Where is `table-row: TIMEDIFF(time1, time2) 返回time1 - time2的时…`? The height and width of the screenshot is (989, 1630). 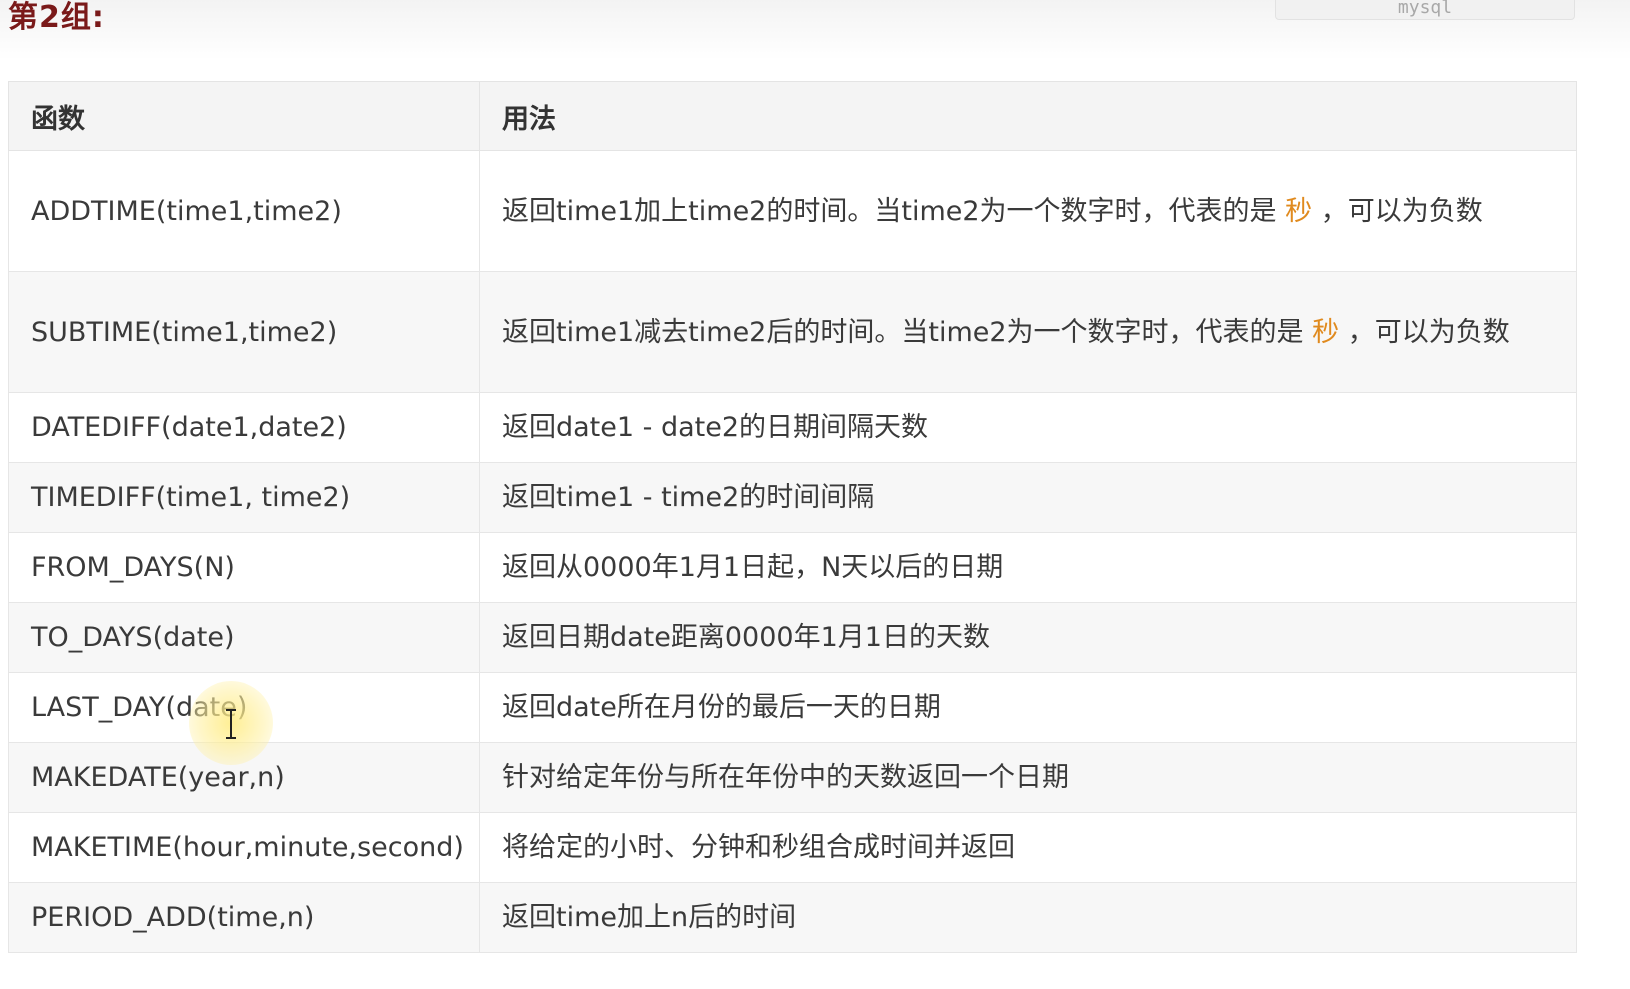
table-row: TIMEDIFF(time1, time2) 返回time1 - time2的时… is located at coordinates (792, 497).